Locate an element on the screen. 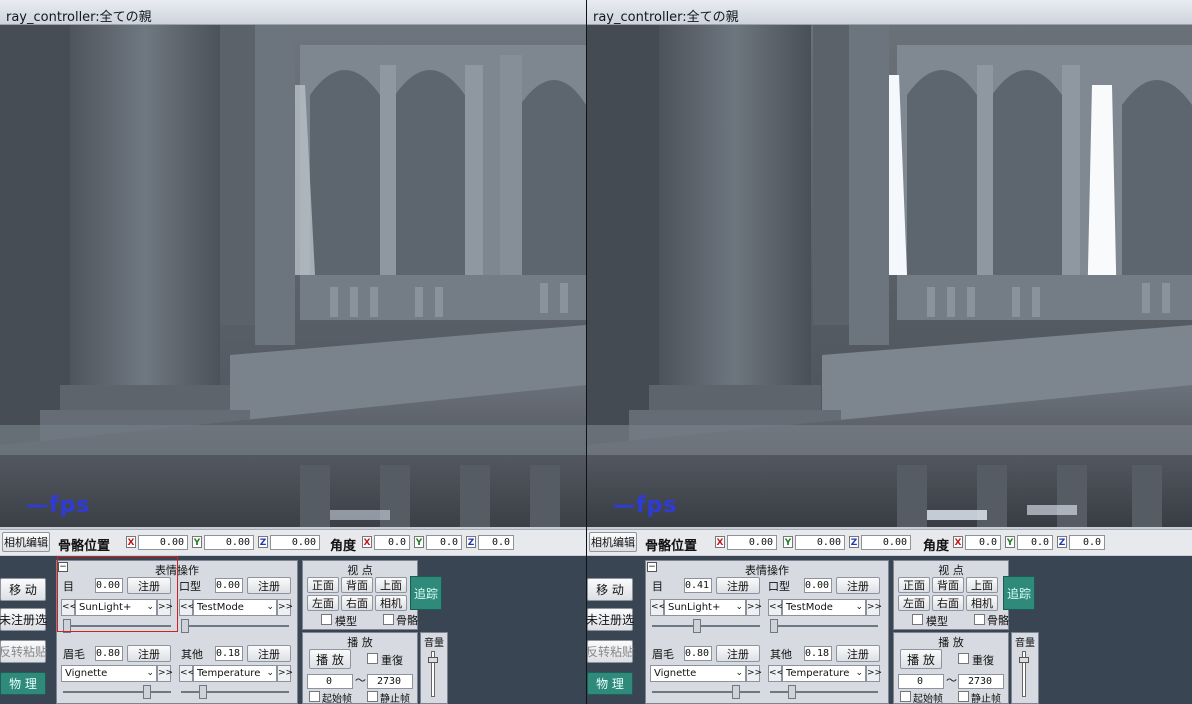  eye-select: SunLight+ ⌄ is located at coordinates (705, 607).